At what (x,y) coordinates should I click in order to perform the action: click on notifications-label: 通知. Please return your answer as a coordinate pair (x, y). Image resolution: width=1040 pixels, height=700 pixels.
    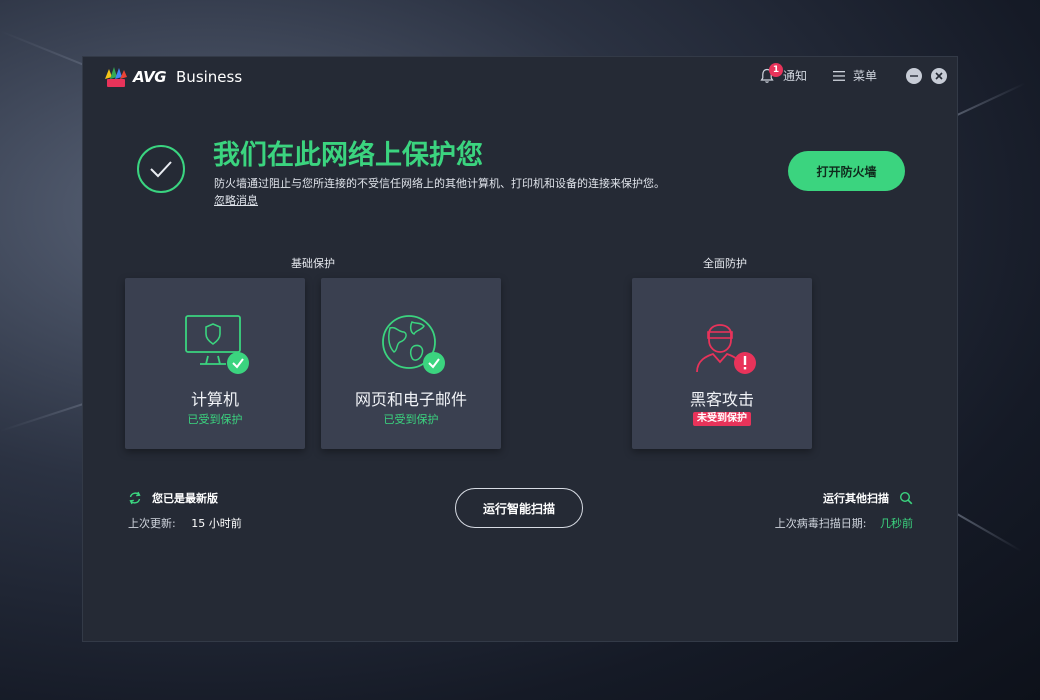
    Looking at the image, I should click on (794, 76).